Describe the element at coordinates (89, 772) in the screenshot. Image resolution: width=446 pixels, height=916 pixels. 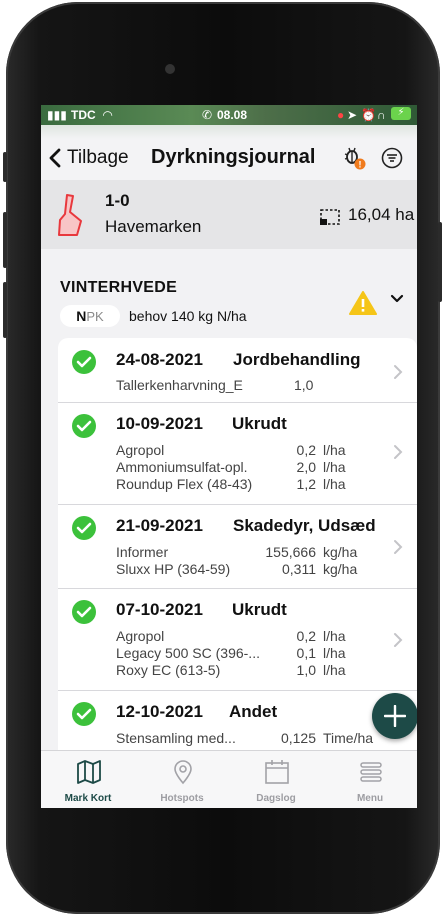
I see `map-icon` at that location.